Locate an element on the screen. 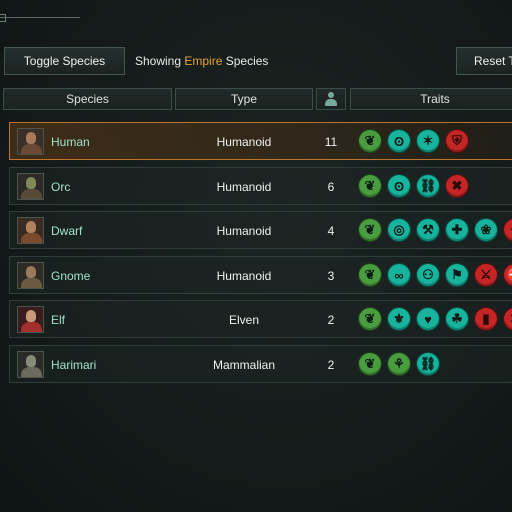  trait-list: ❦ ⚘ ⛓ is located at coordinates (399, 364).